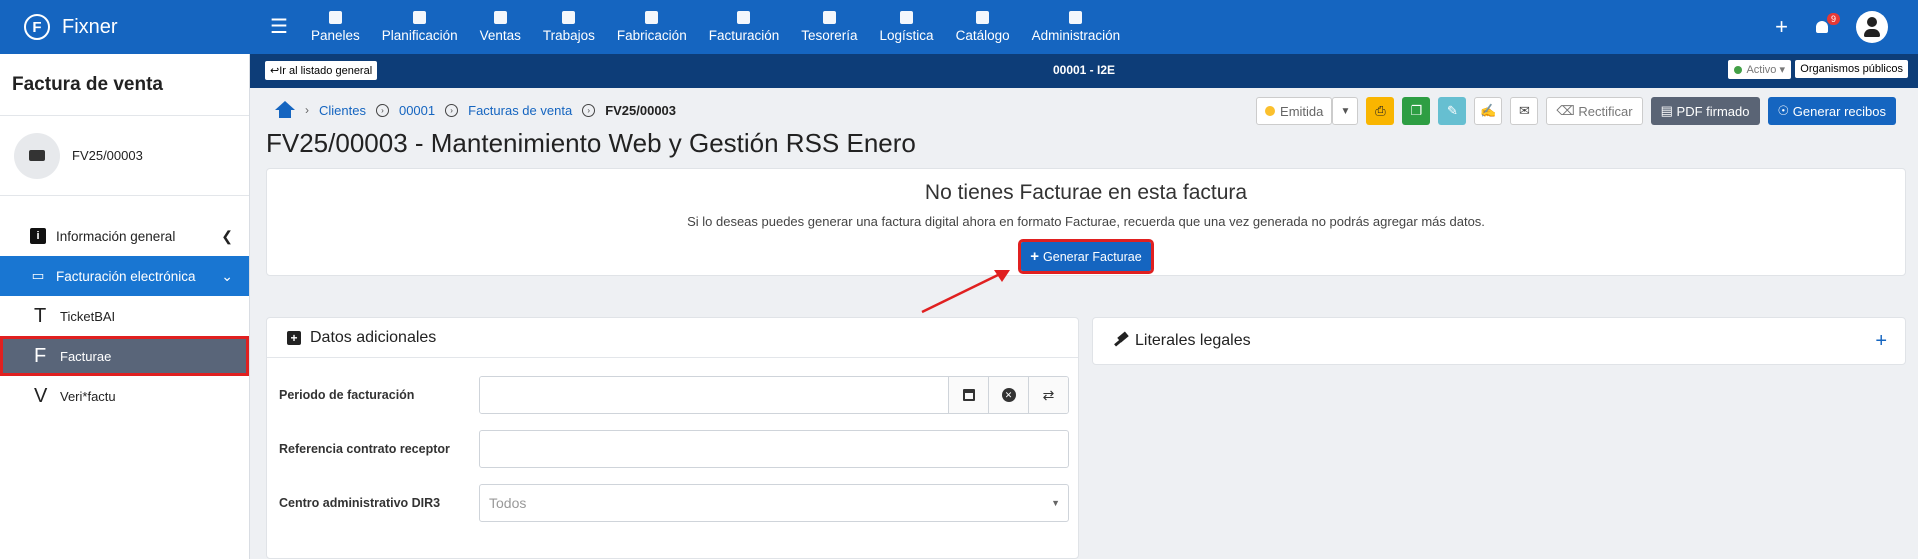 The image size is (1918, 559). I want to click on breadcrumb-facturas: Facturas de venta, so click(520, 110).